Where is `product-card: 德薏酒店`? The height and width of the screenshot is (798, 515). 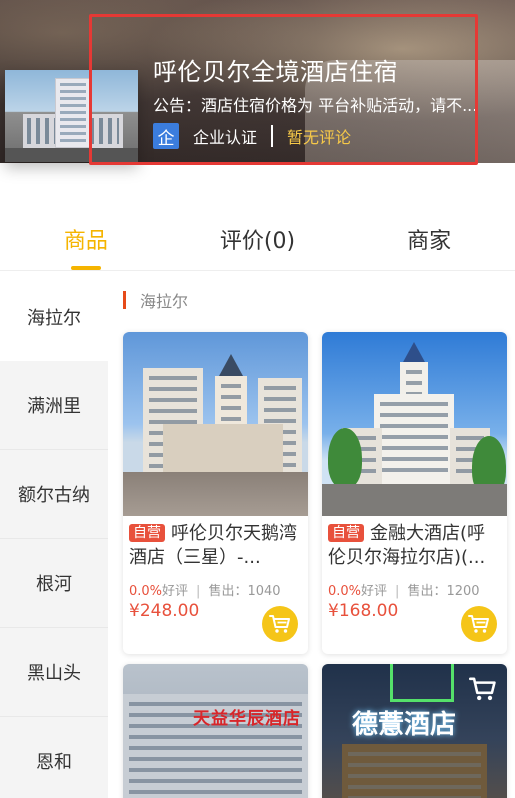
product-card: 德薏酒店 is located at coordinates (414, 731).